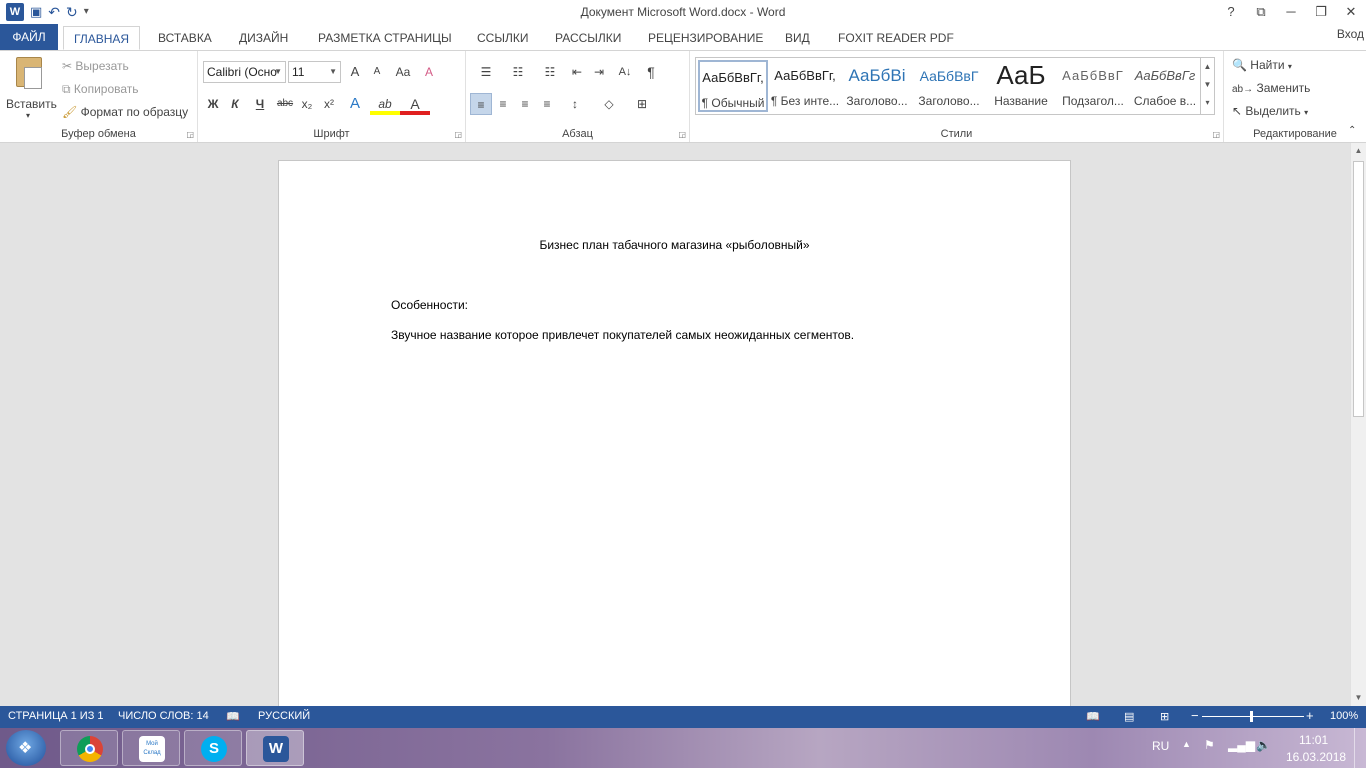 This screenshot has height=768, width=1366. I want to click on show-desktop-button, so click(1360, 748).